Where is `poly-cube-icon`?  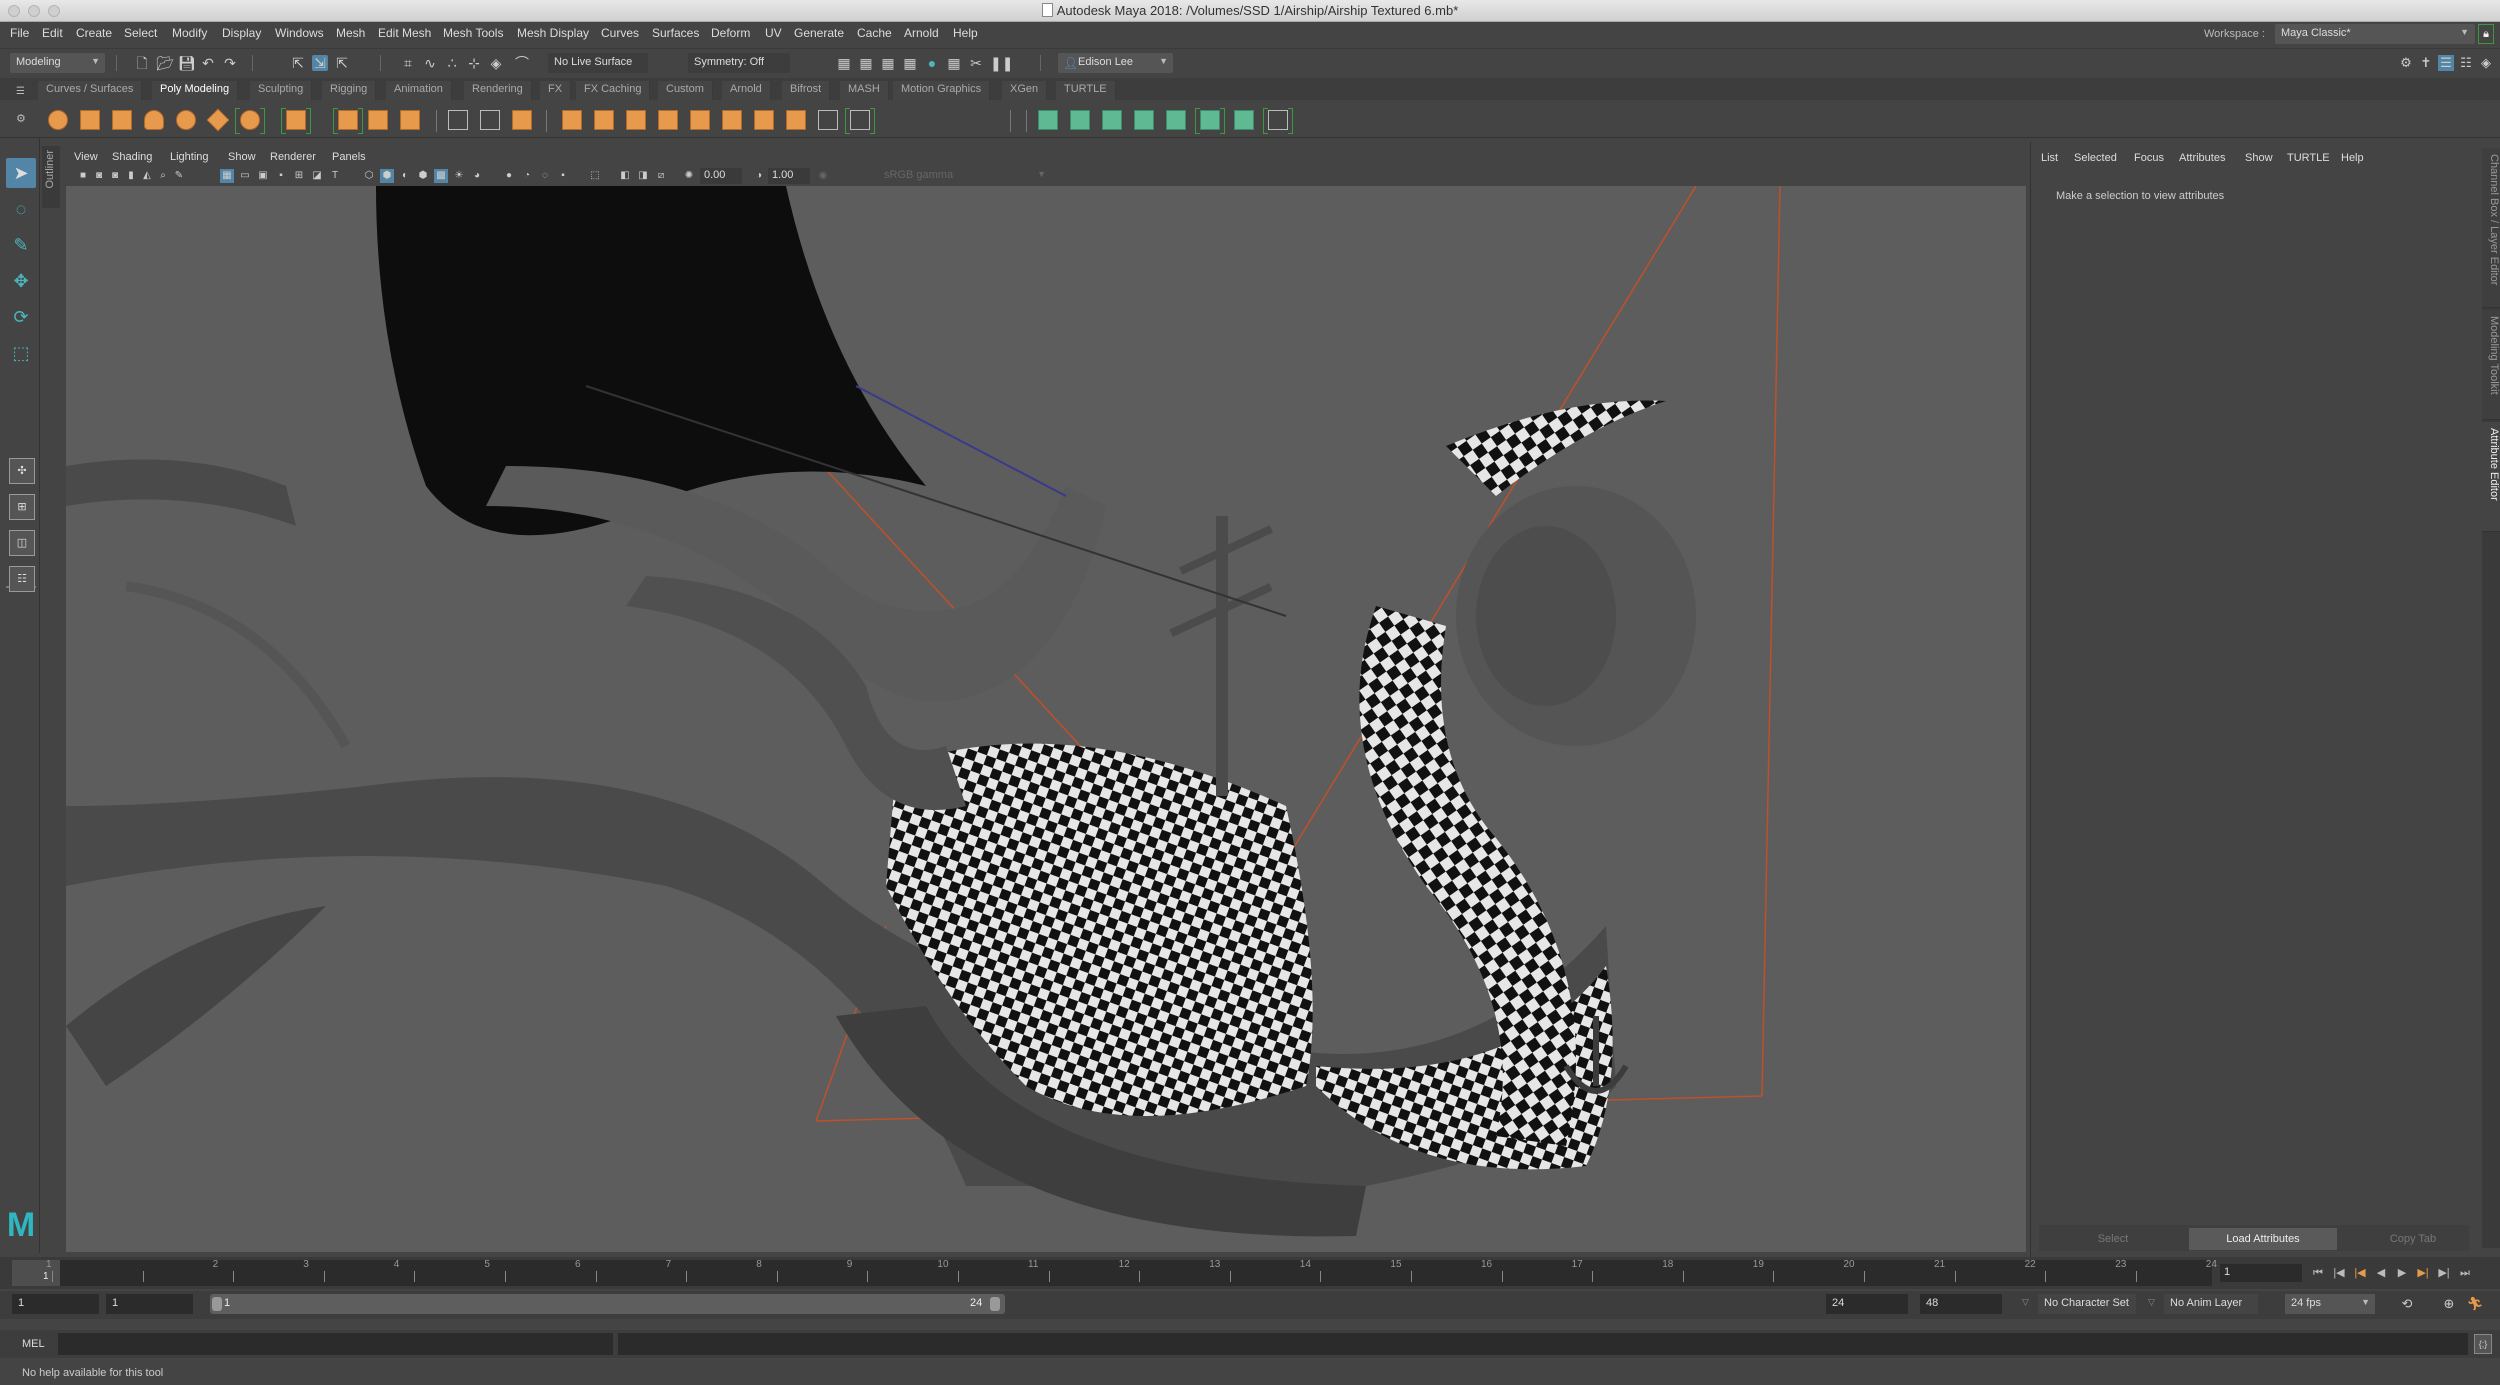 poly-cube-icon is located at coordinates (90, 120).